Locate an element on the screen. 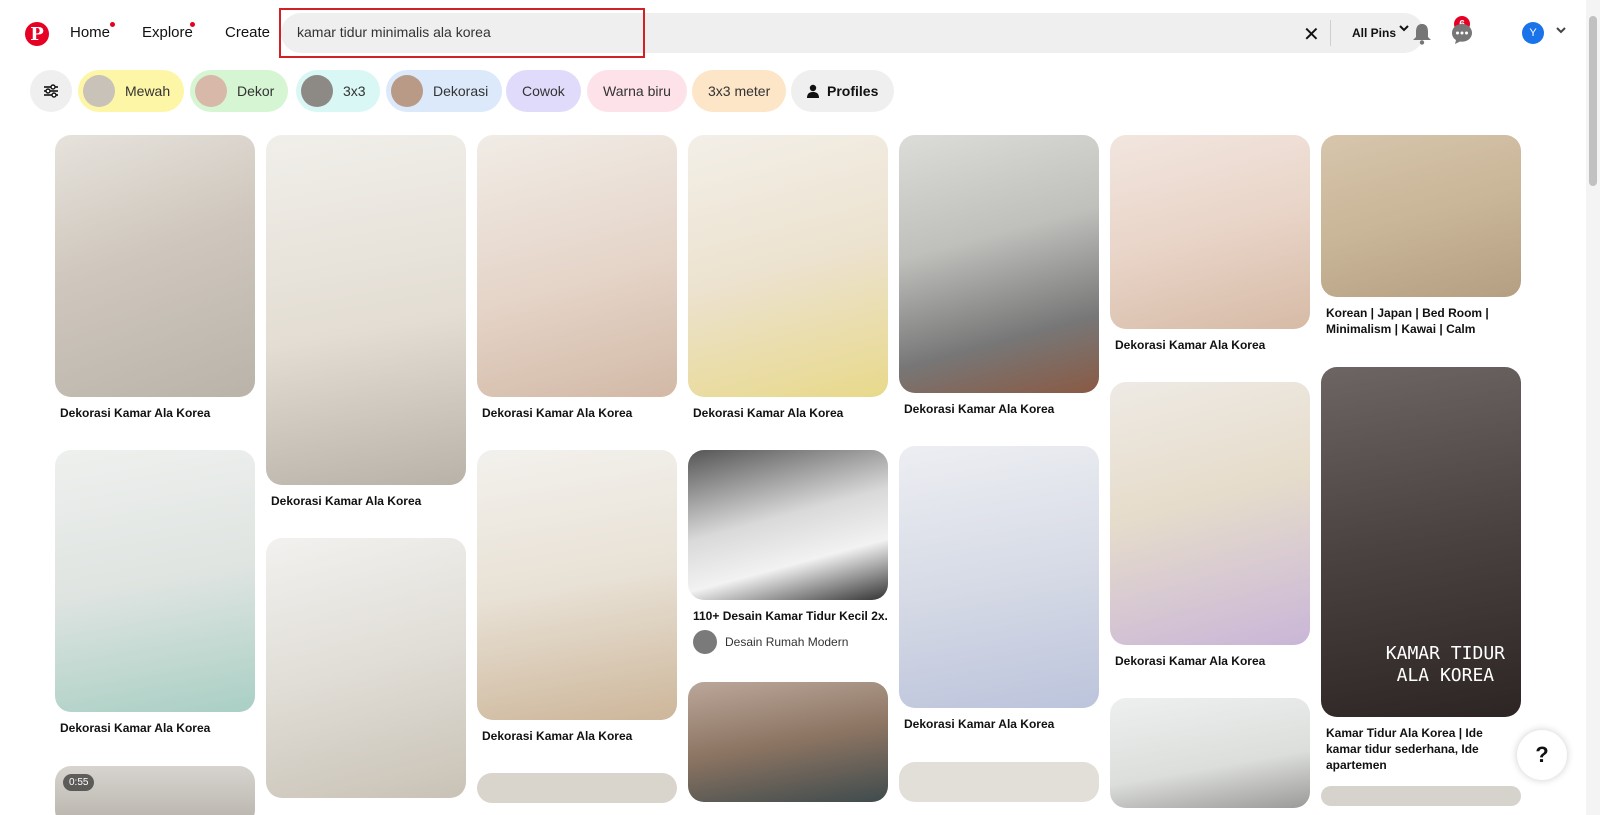  pill-label: Profiles is located at coordinates (853, 91).